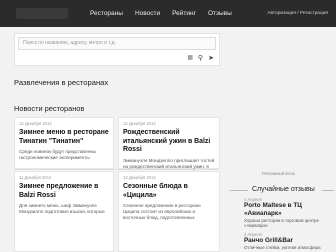  I want to click on review-title: Ранчо Grill&Bar, so click(289, 241).